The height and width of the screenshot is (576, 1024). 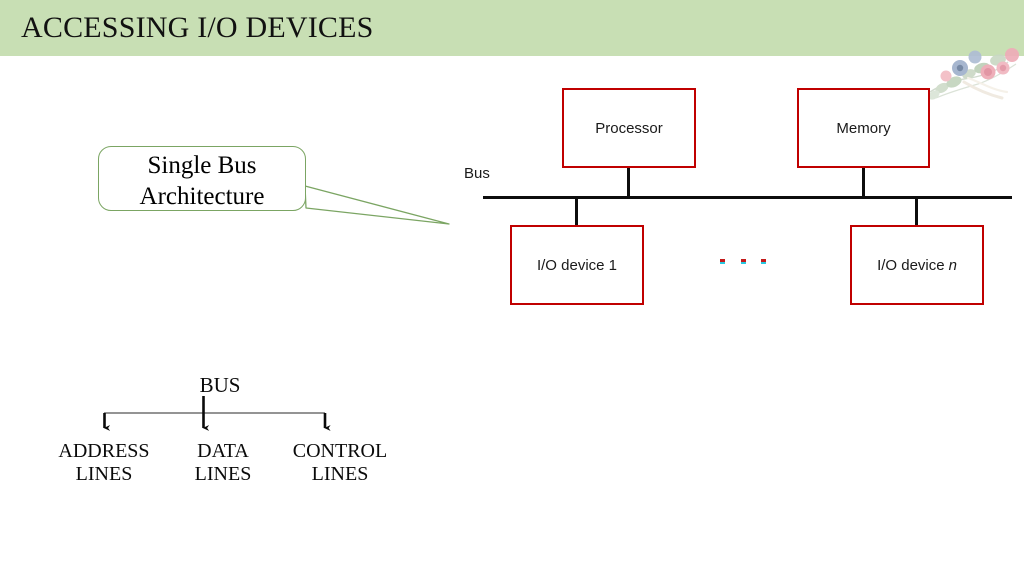 I want to click on callout-text: Single Bus Architecture, so click(x=202, y=181).